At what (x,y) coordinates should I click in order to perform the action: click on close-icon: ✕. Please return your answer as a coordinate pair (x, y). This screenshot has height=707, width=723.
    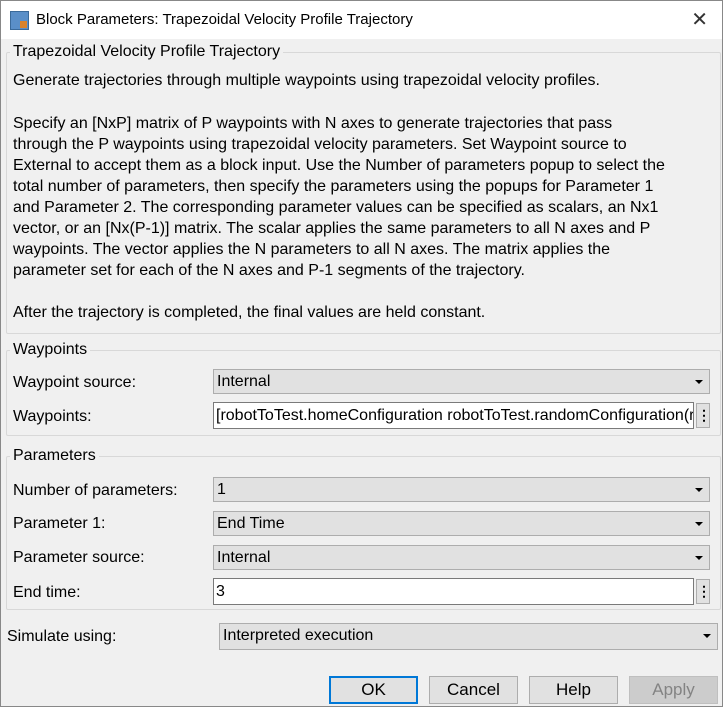
    Looking at the image, I should click on (699, 19).